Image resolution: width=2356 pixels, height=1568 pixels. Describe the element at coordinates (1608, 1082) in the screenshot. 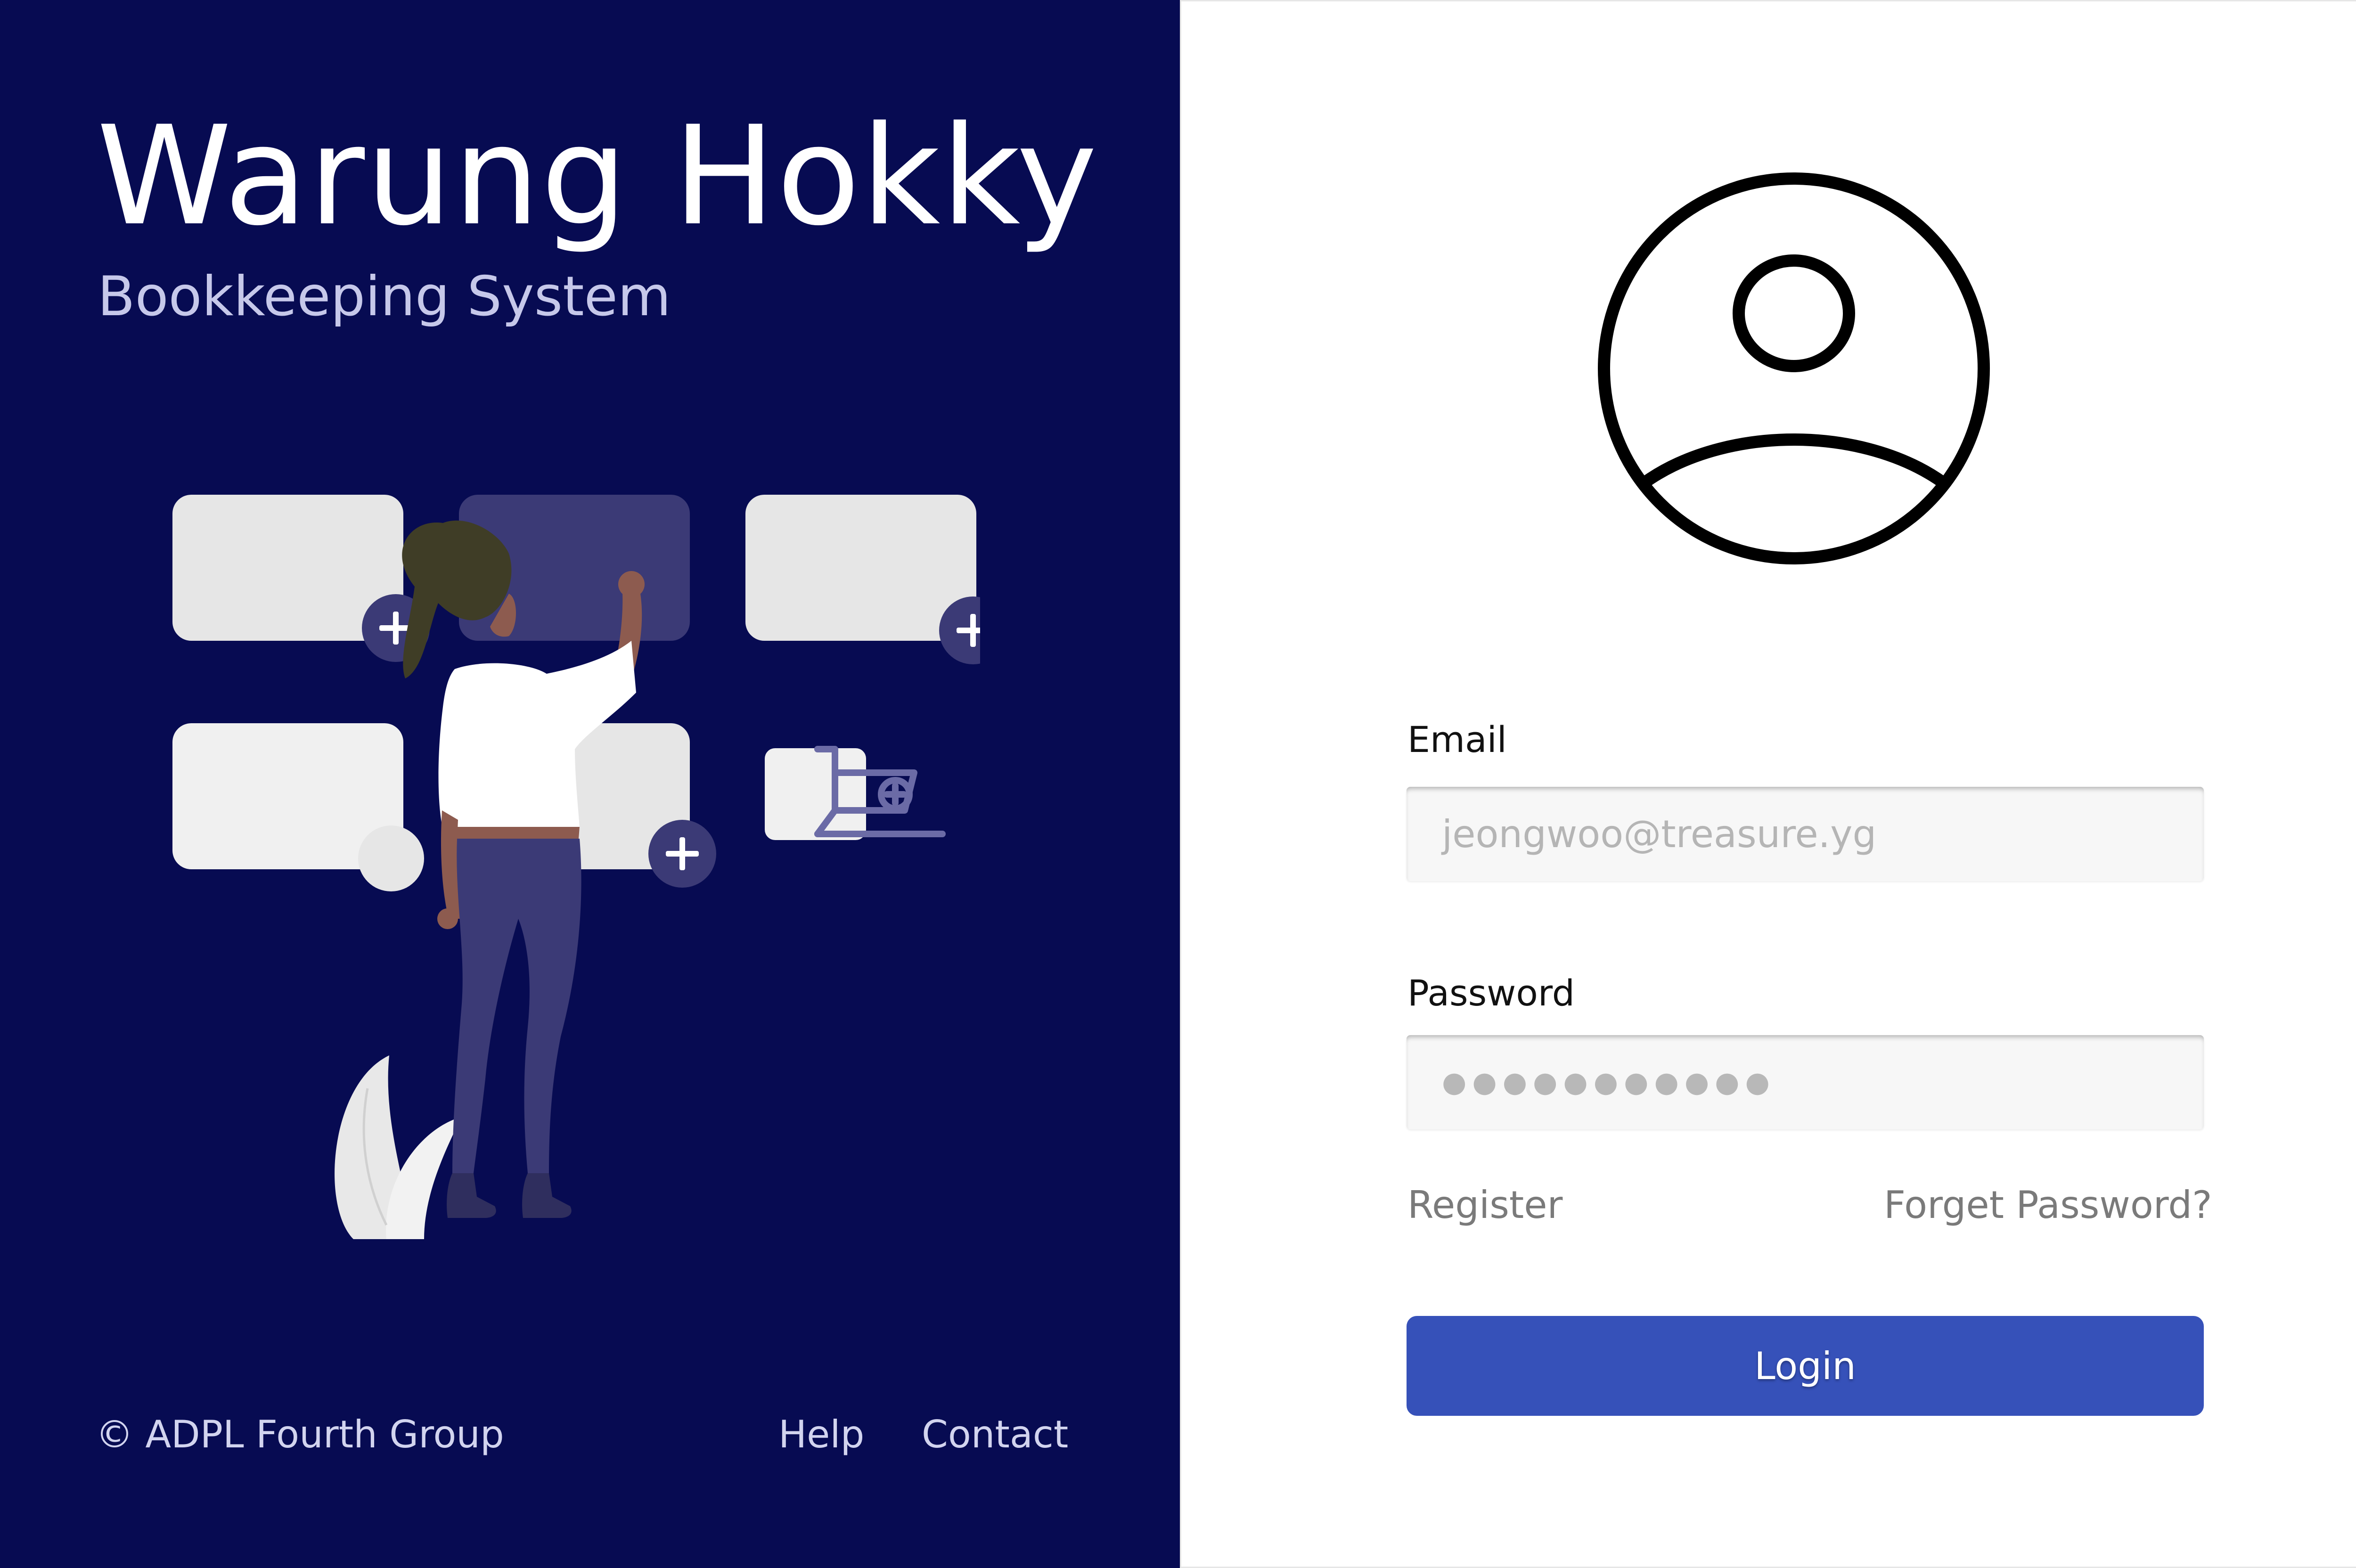

I see `password-mask: ●●●●●●●●●●●` at that location.